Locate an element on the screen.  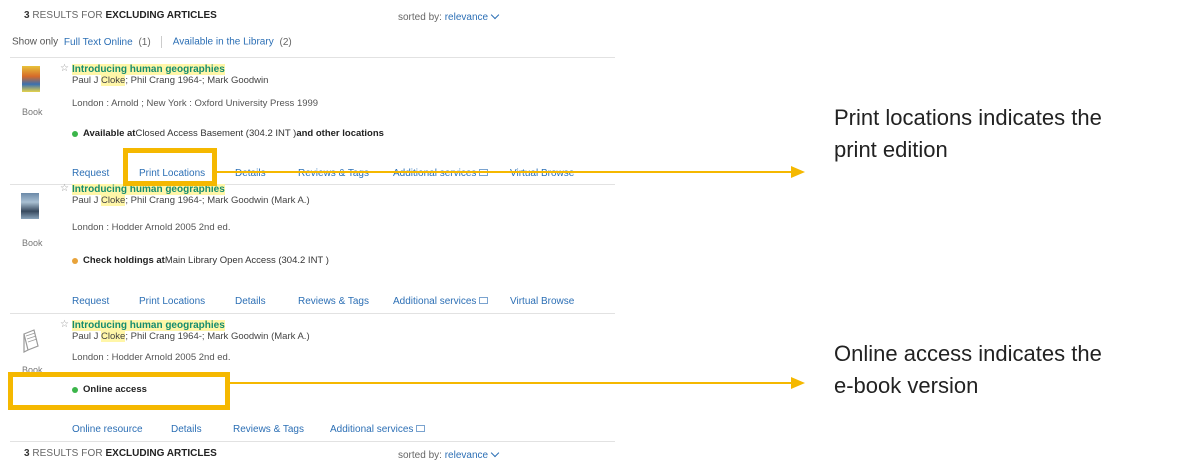
online-annotation-line2: e-book version is located at coordinates (906, 385).